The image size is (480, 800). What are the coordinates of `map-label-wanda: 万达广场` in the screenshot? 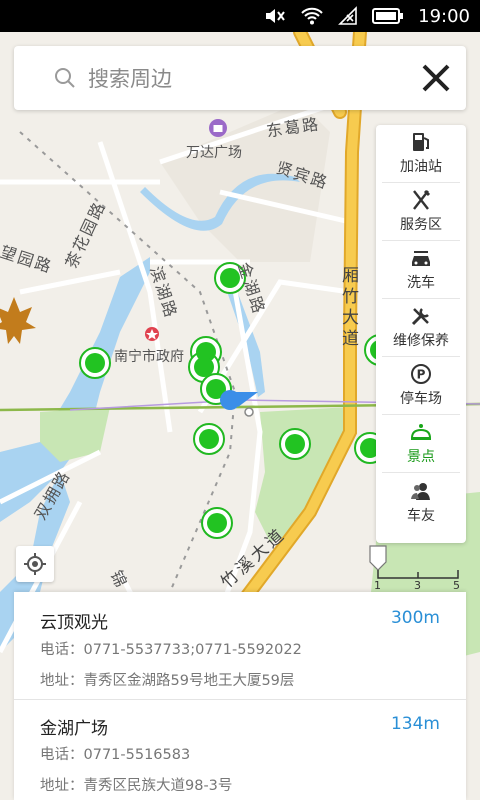 It's located at (214, 153).